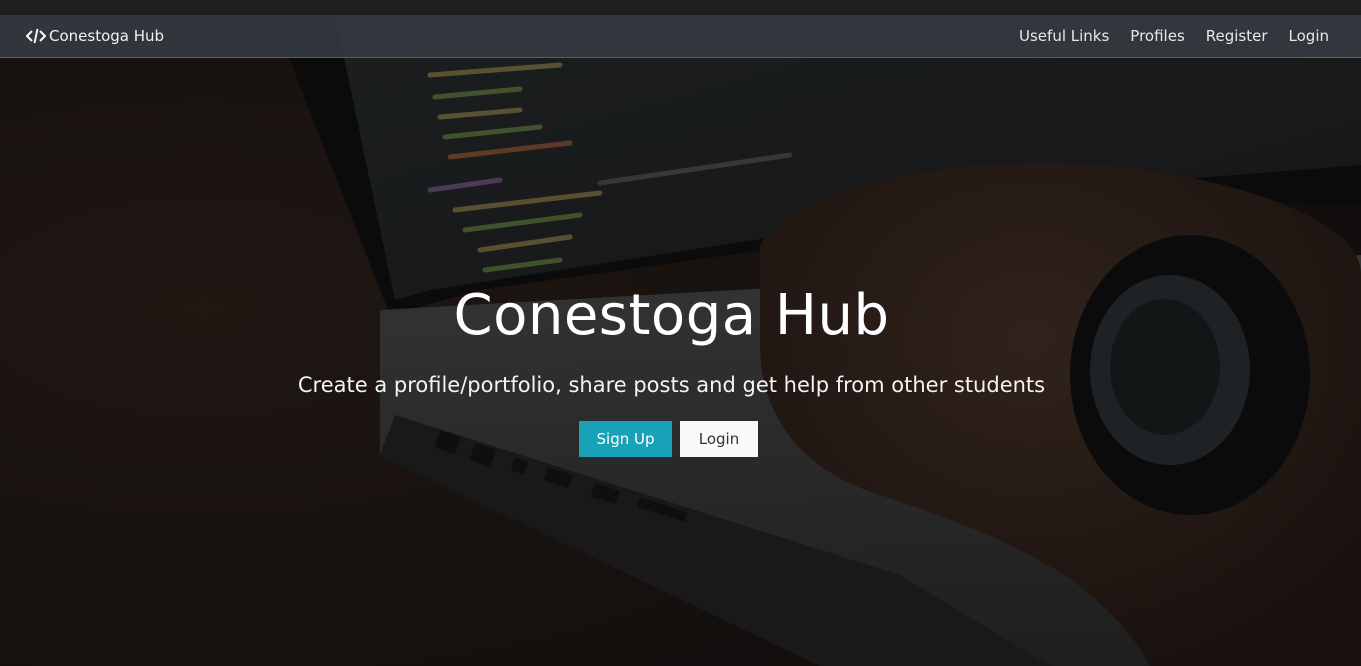 Image resolution: width=1361 pixels, height=666 pixels. Describe the element at coordinates (671, 315) in the screenshot. I see `hero-title: Conestoga Hub` at that location.